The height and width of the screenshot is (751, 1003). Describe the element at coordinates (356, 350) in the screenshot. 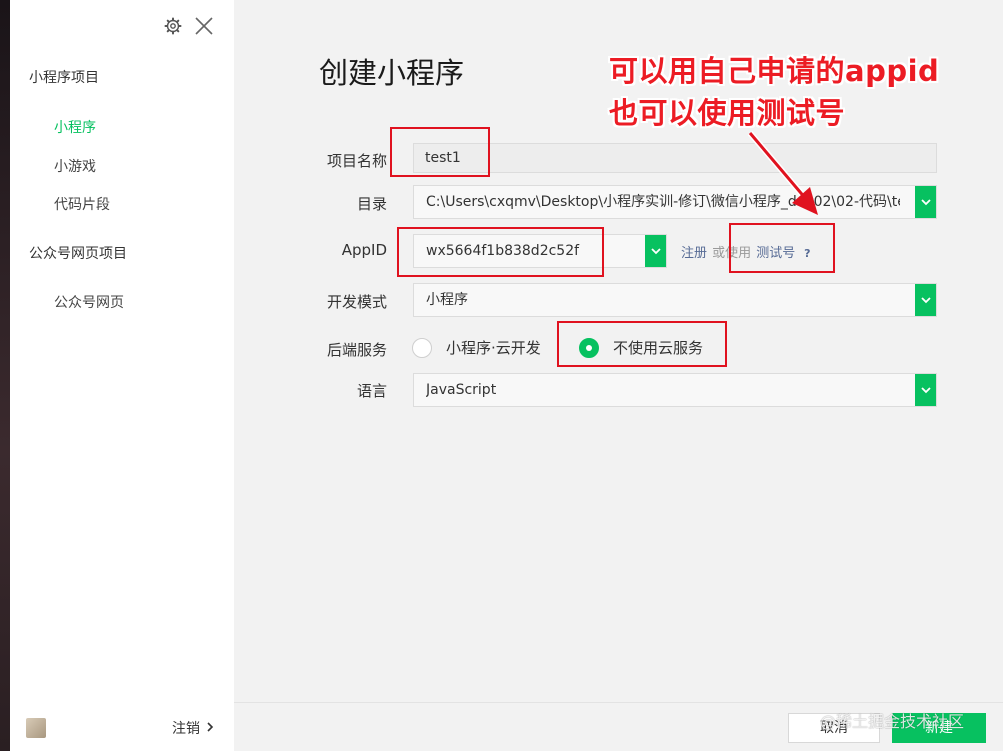

I see `backend-label: 后端服务` at that location.